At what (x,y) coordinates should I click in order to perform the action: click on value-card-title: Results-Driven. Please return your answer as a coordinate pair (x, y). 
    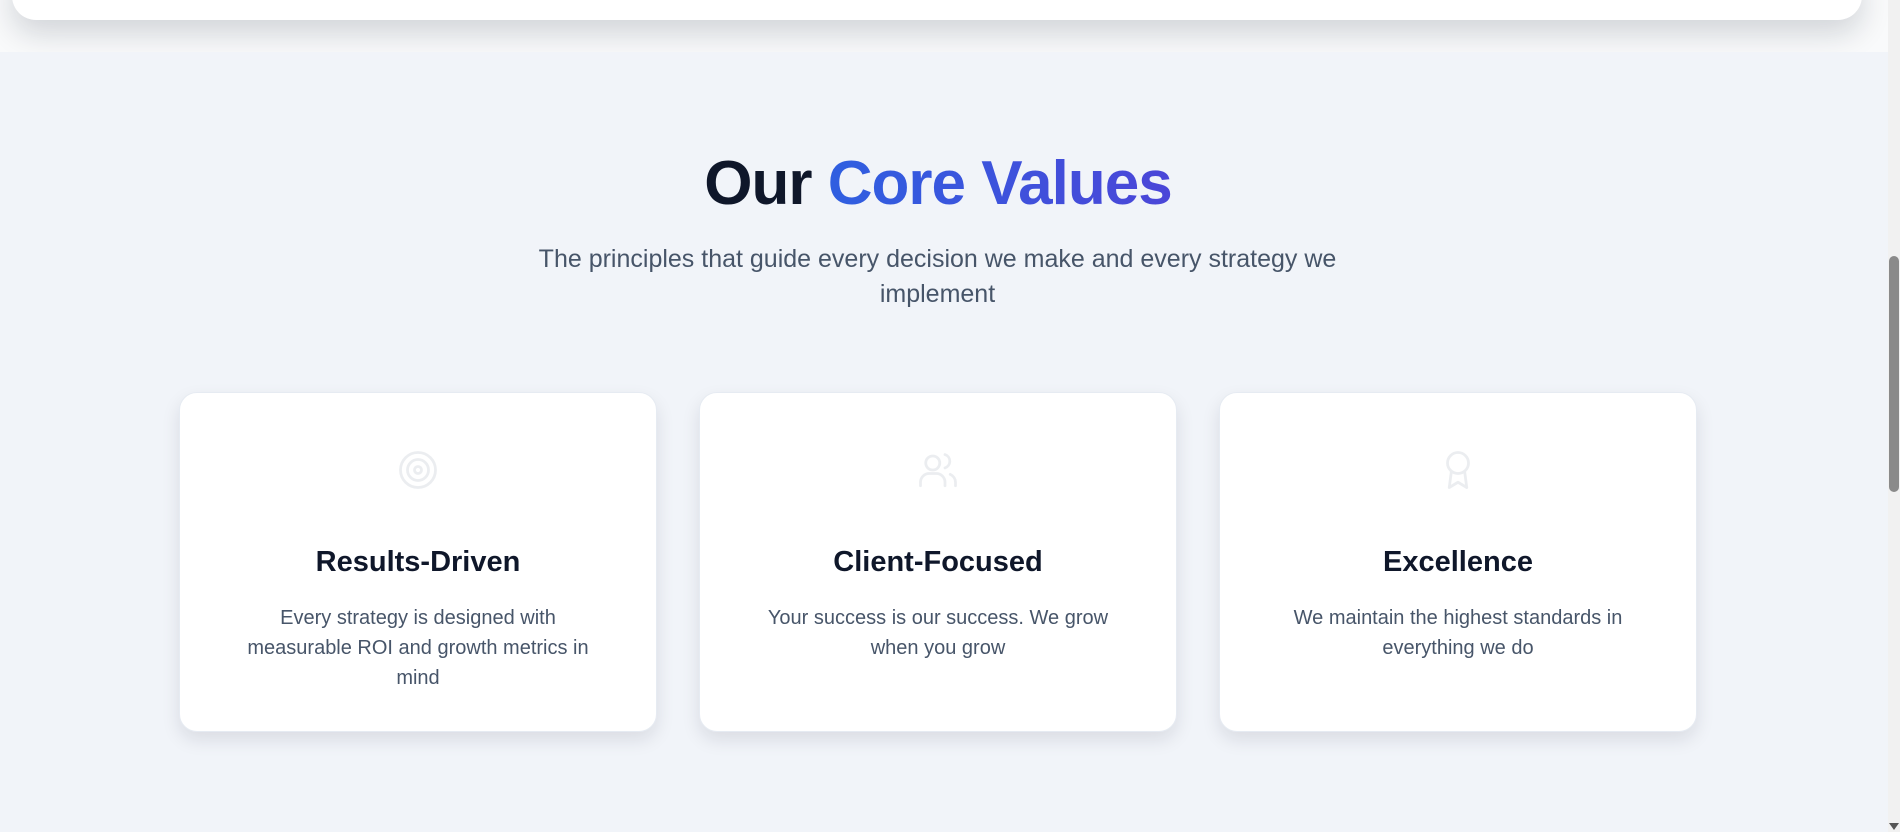
    Looking at the image, I should click on (418, 562).